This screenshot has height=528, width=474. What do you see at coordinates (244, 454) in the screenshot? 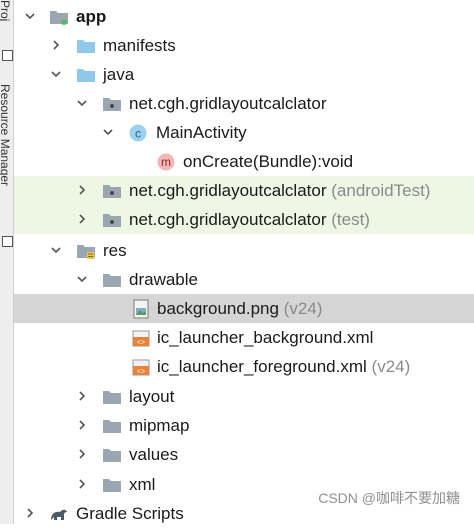
I see `tree-row-values: values` at bounding box center [244, 454].